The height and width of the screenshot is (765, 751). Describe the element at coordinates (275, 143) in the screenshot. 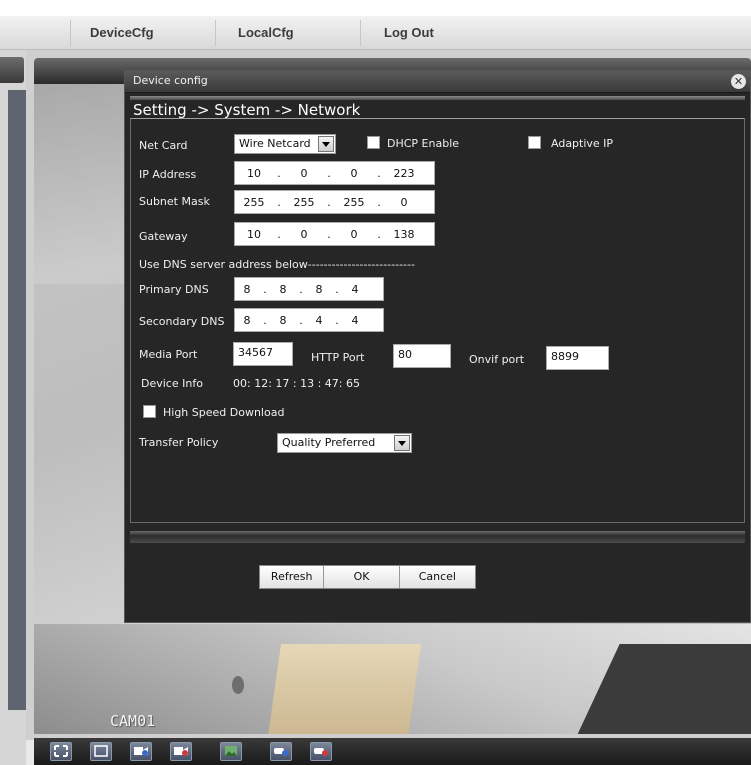

I see `net-card-value: Wire Netcard` at that location.